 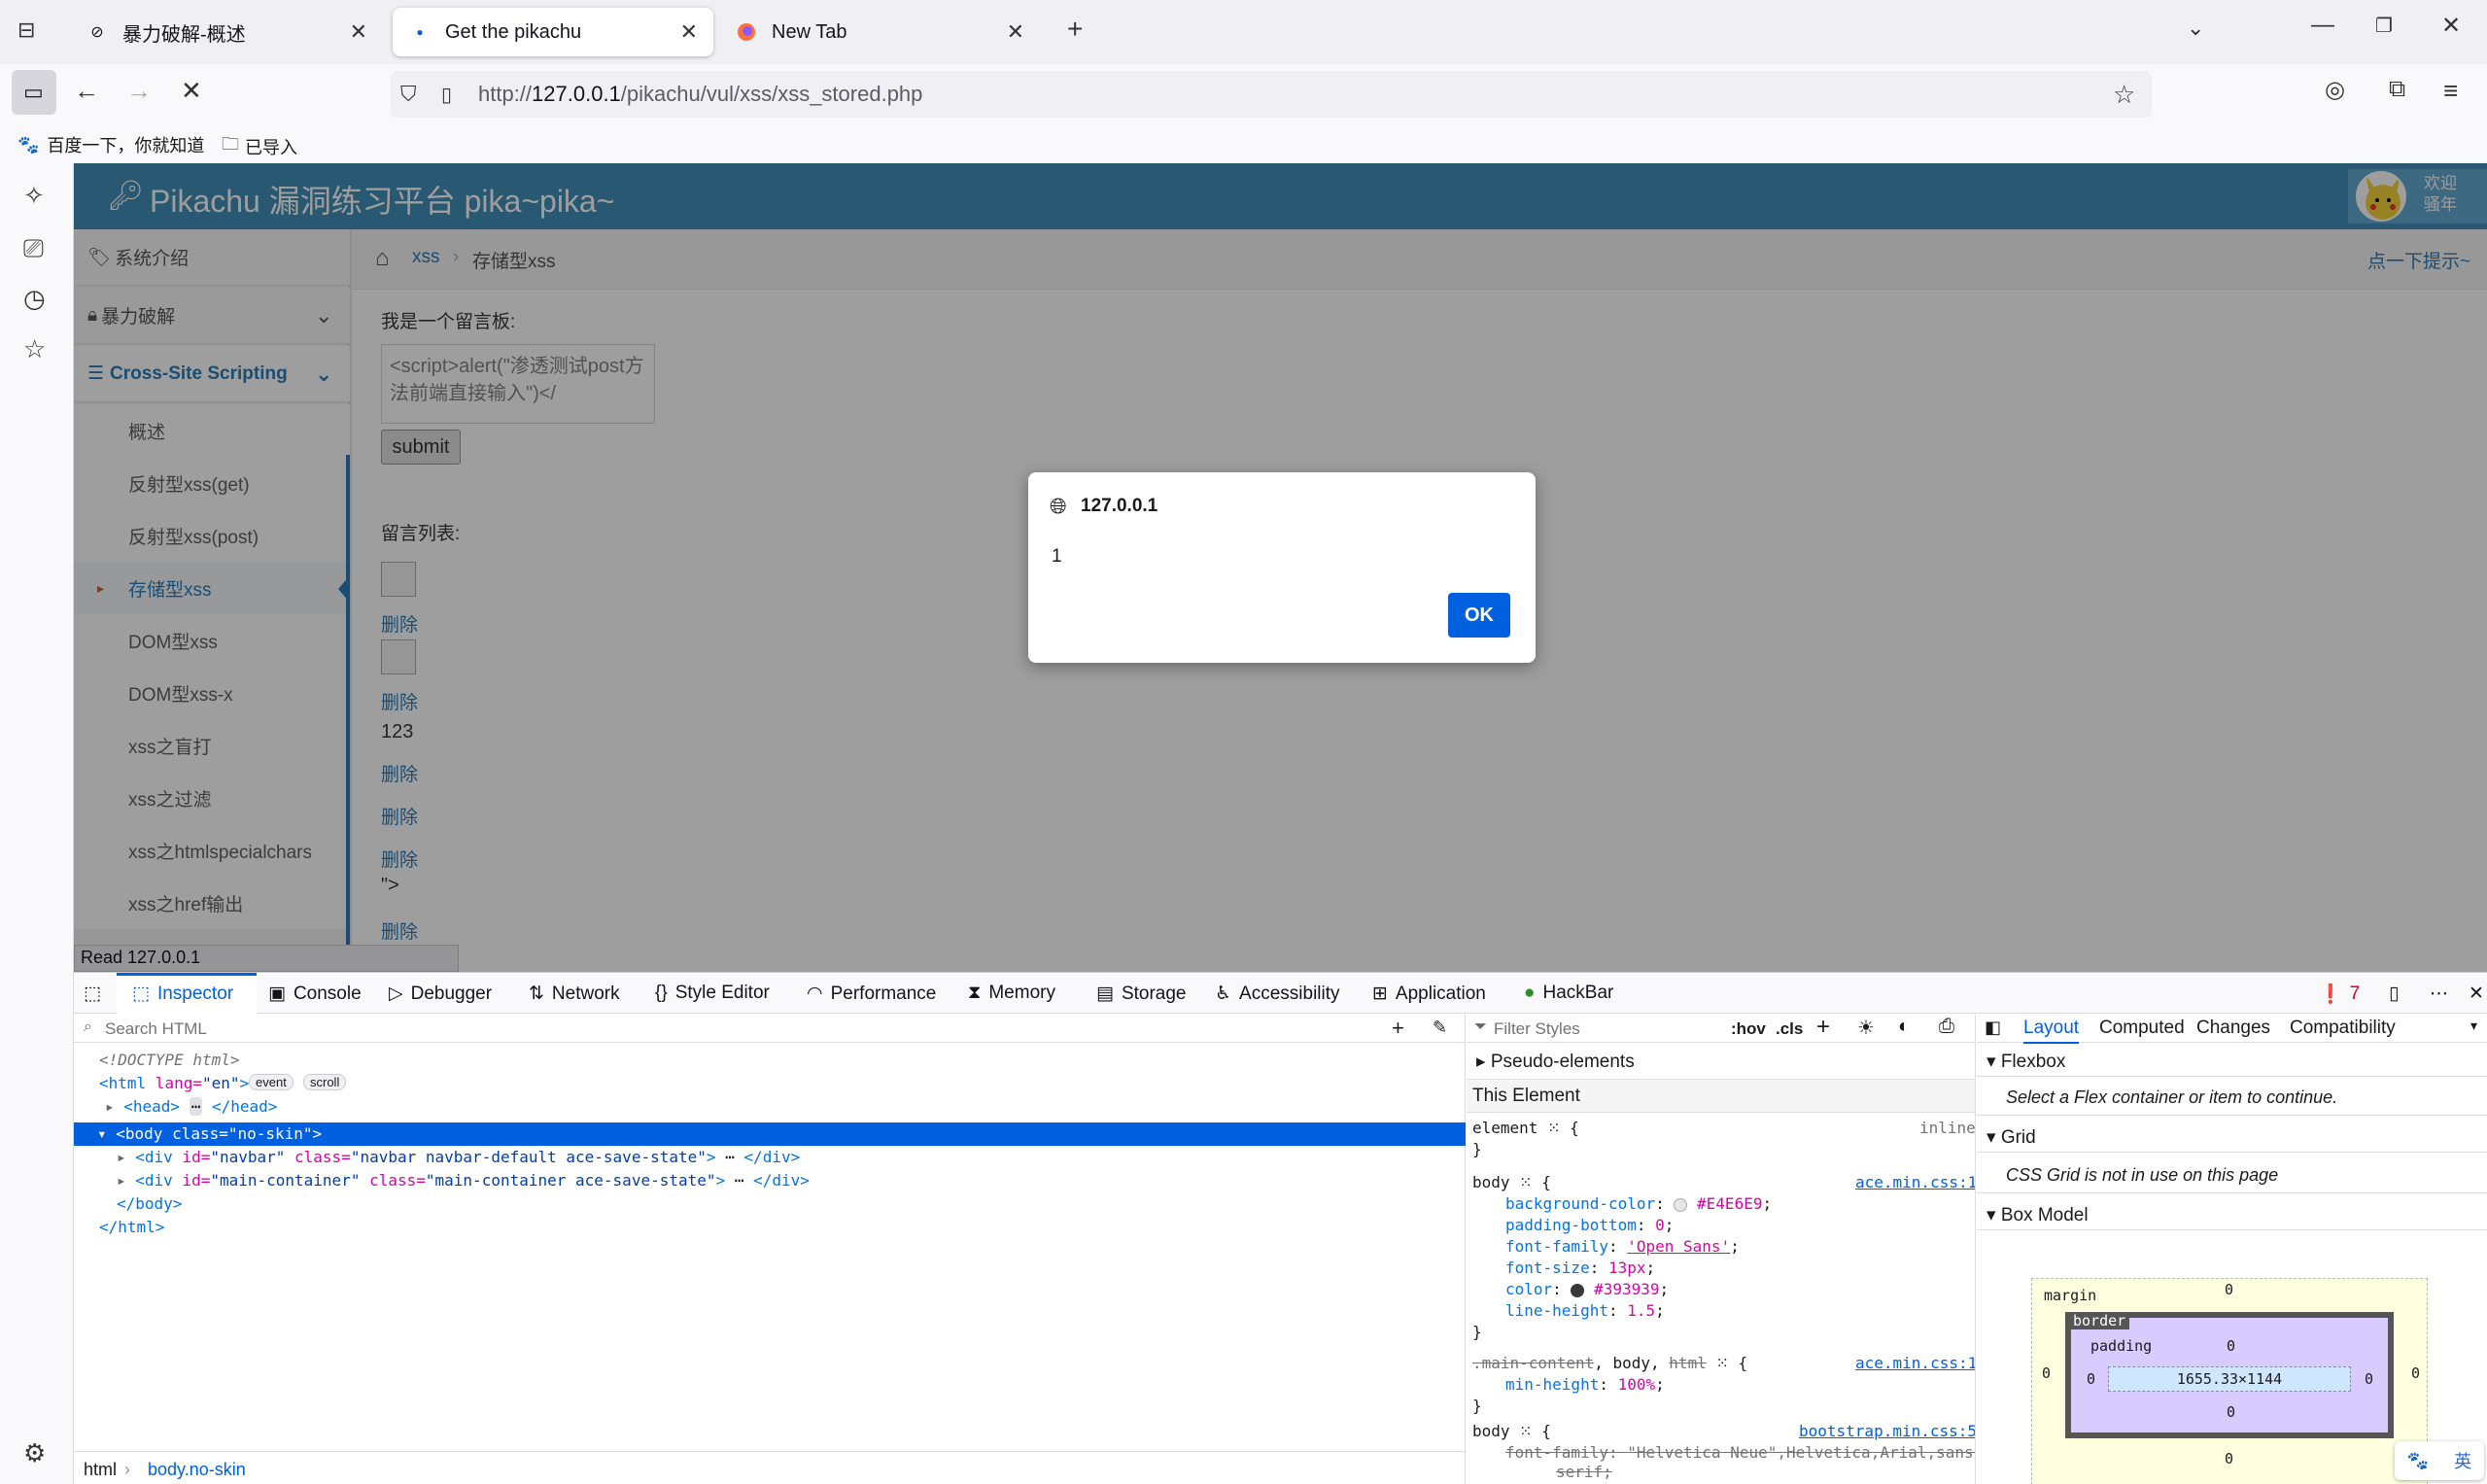 I want to click on head-node: ▸ <head> ⋯ </head>, so click(x=191, y=1106).